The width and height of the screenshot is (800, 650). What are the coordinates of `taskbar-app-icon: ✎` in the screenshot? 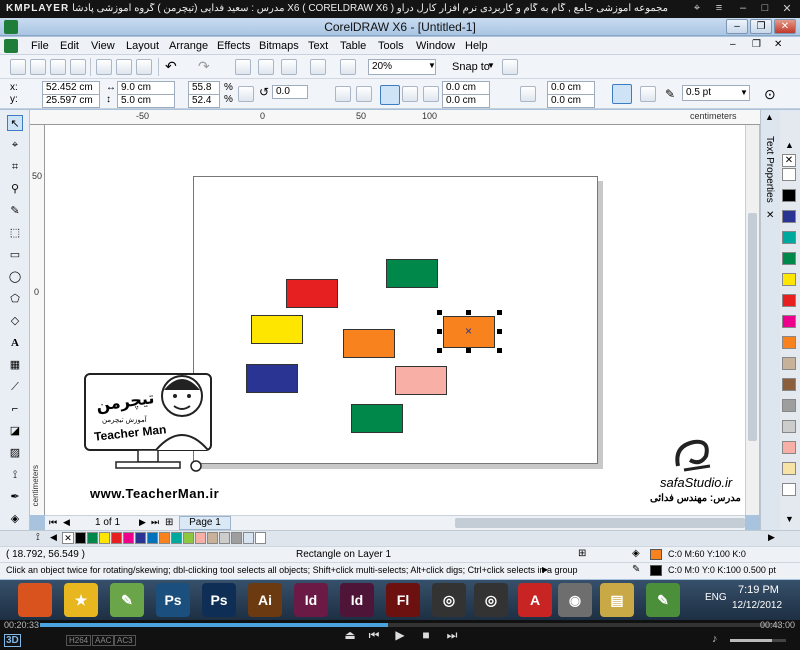 It's located at (127, 600).